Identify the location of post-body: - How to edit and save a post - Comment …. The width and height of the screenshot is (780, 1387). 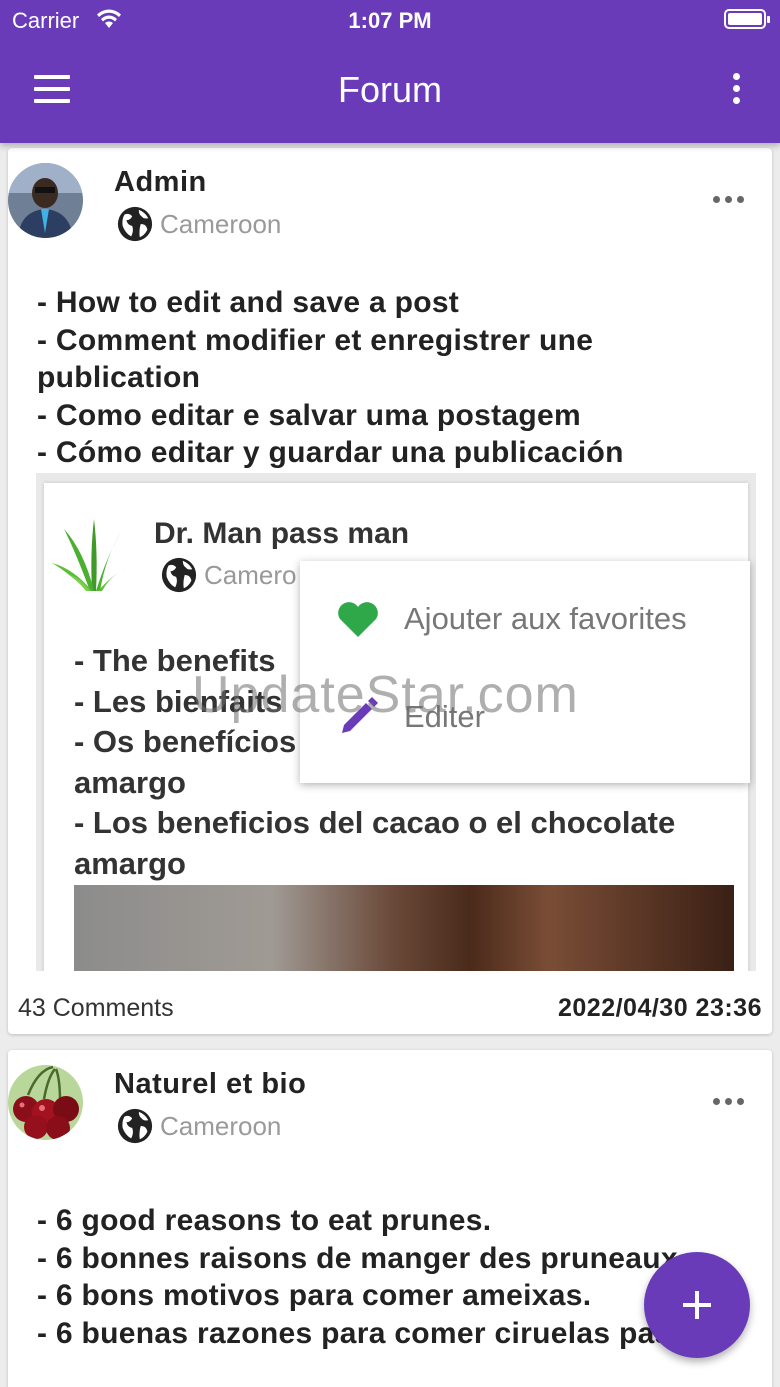
(397, 378).